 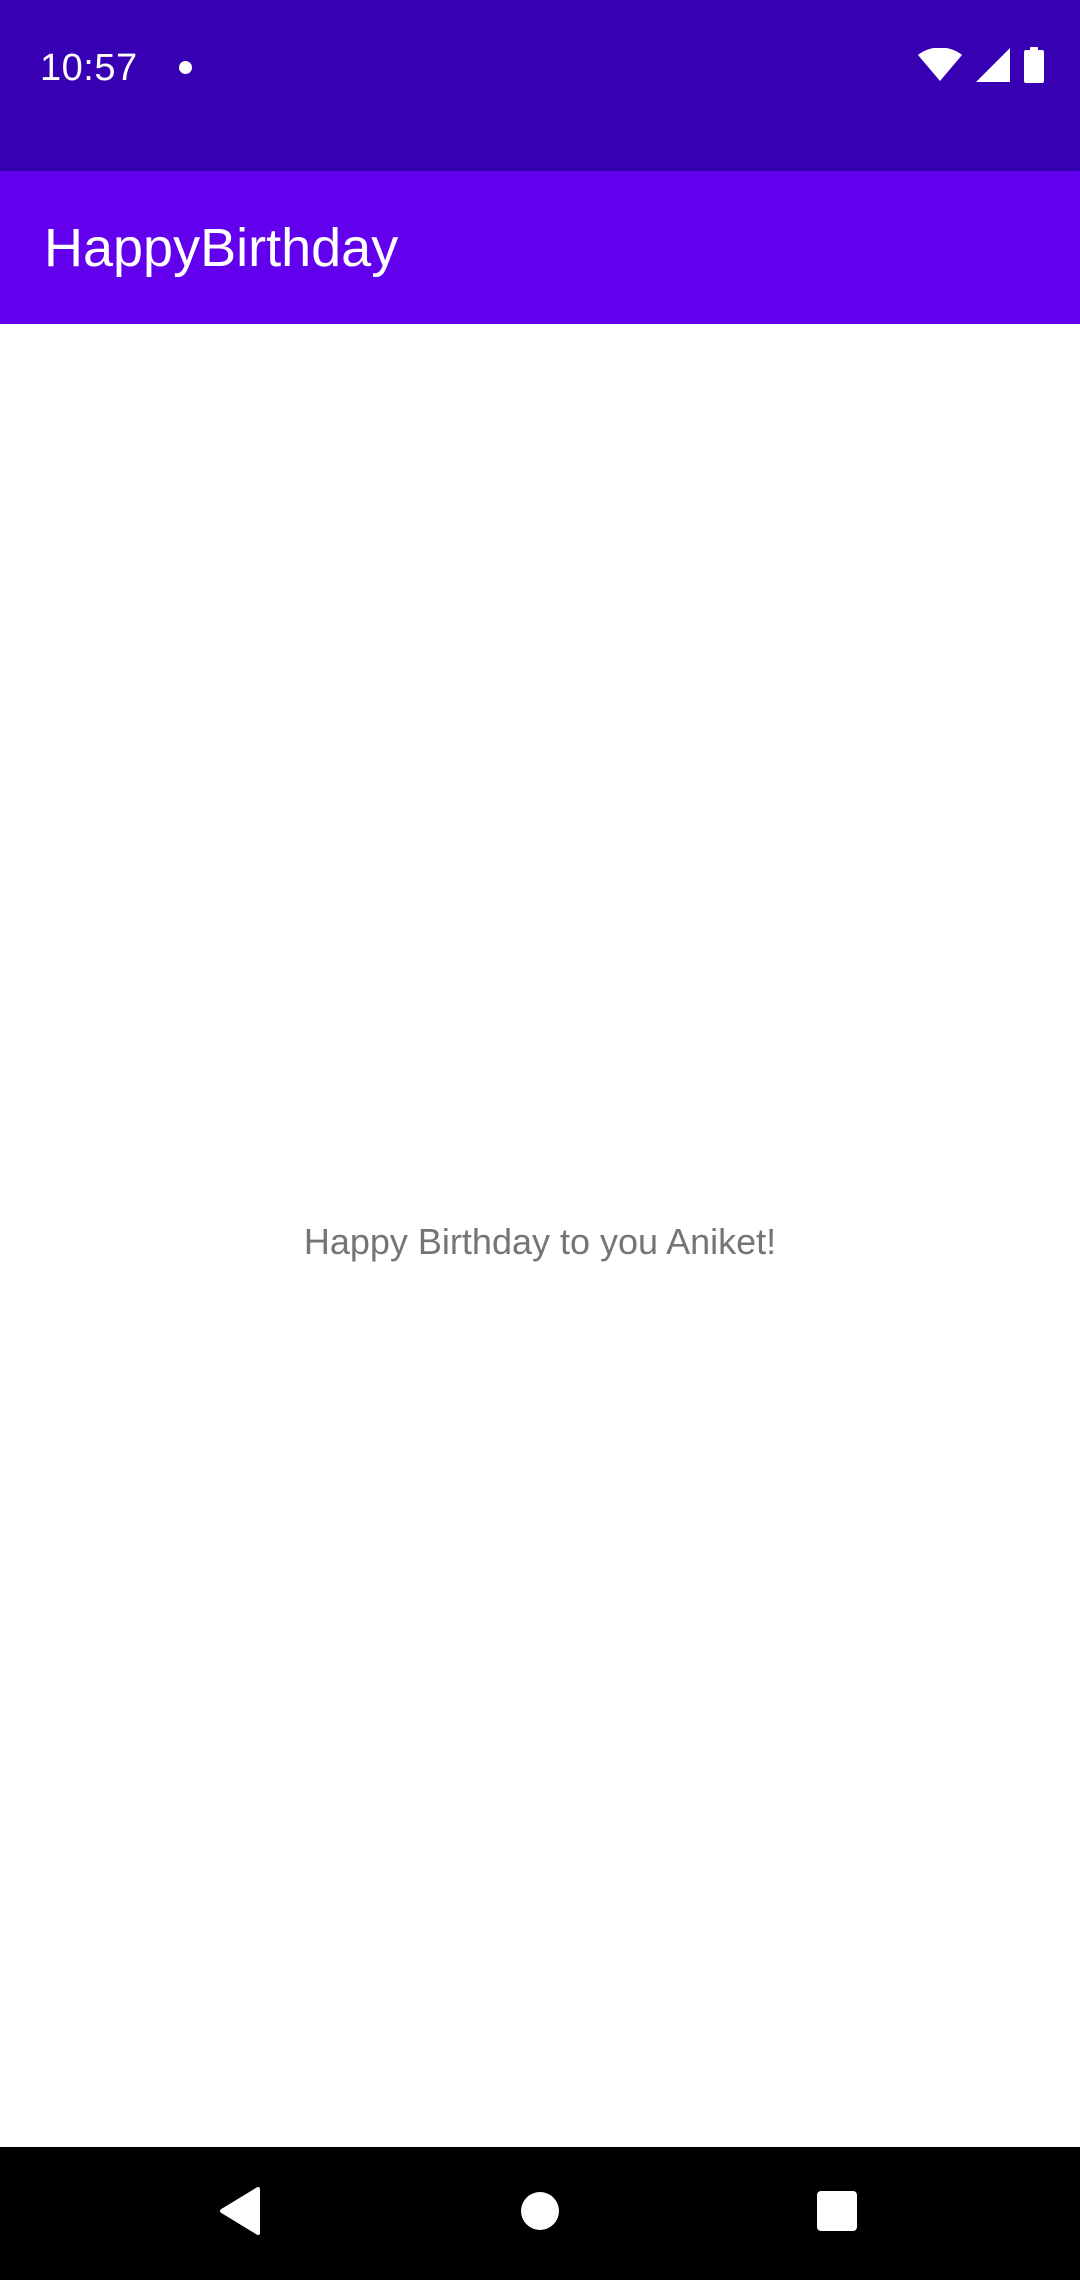 What do you see at coordinates (540, 247) in the screenshot?
I see `app-bar: HappyBirthday` at bounding box center [540, 247].